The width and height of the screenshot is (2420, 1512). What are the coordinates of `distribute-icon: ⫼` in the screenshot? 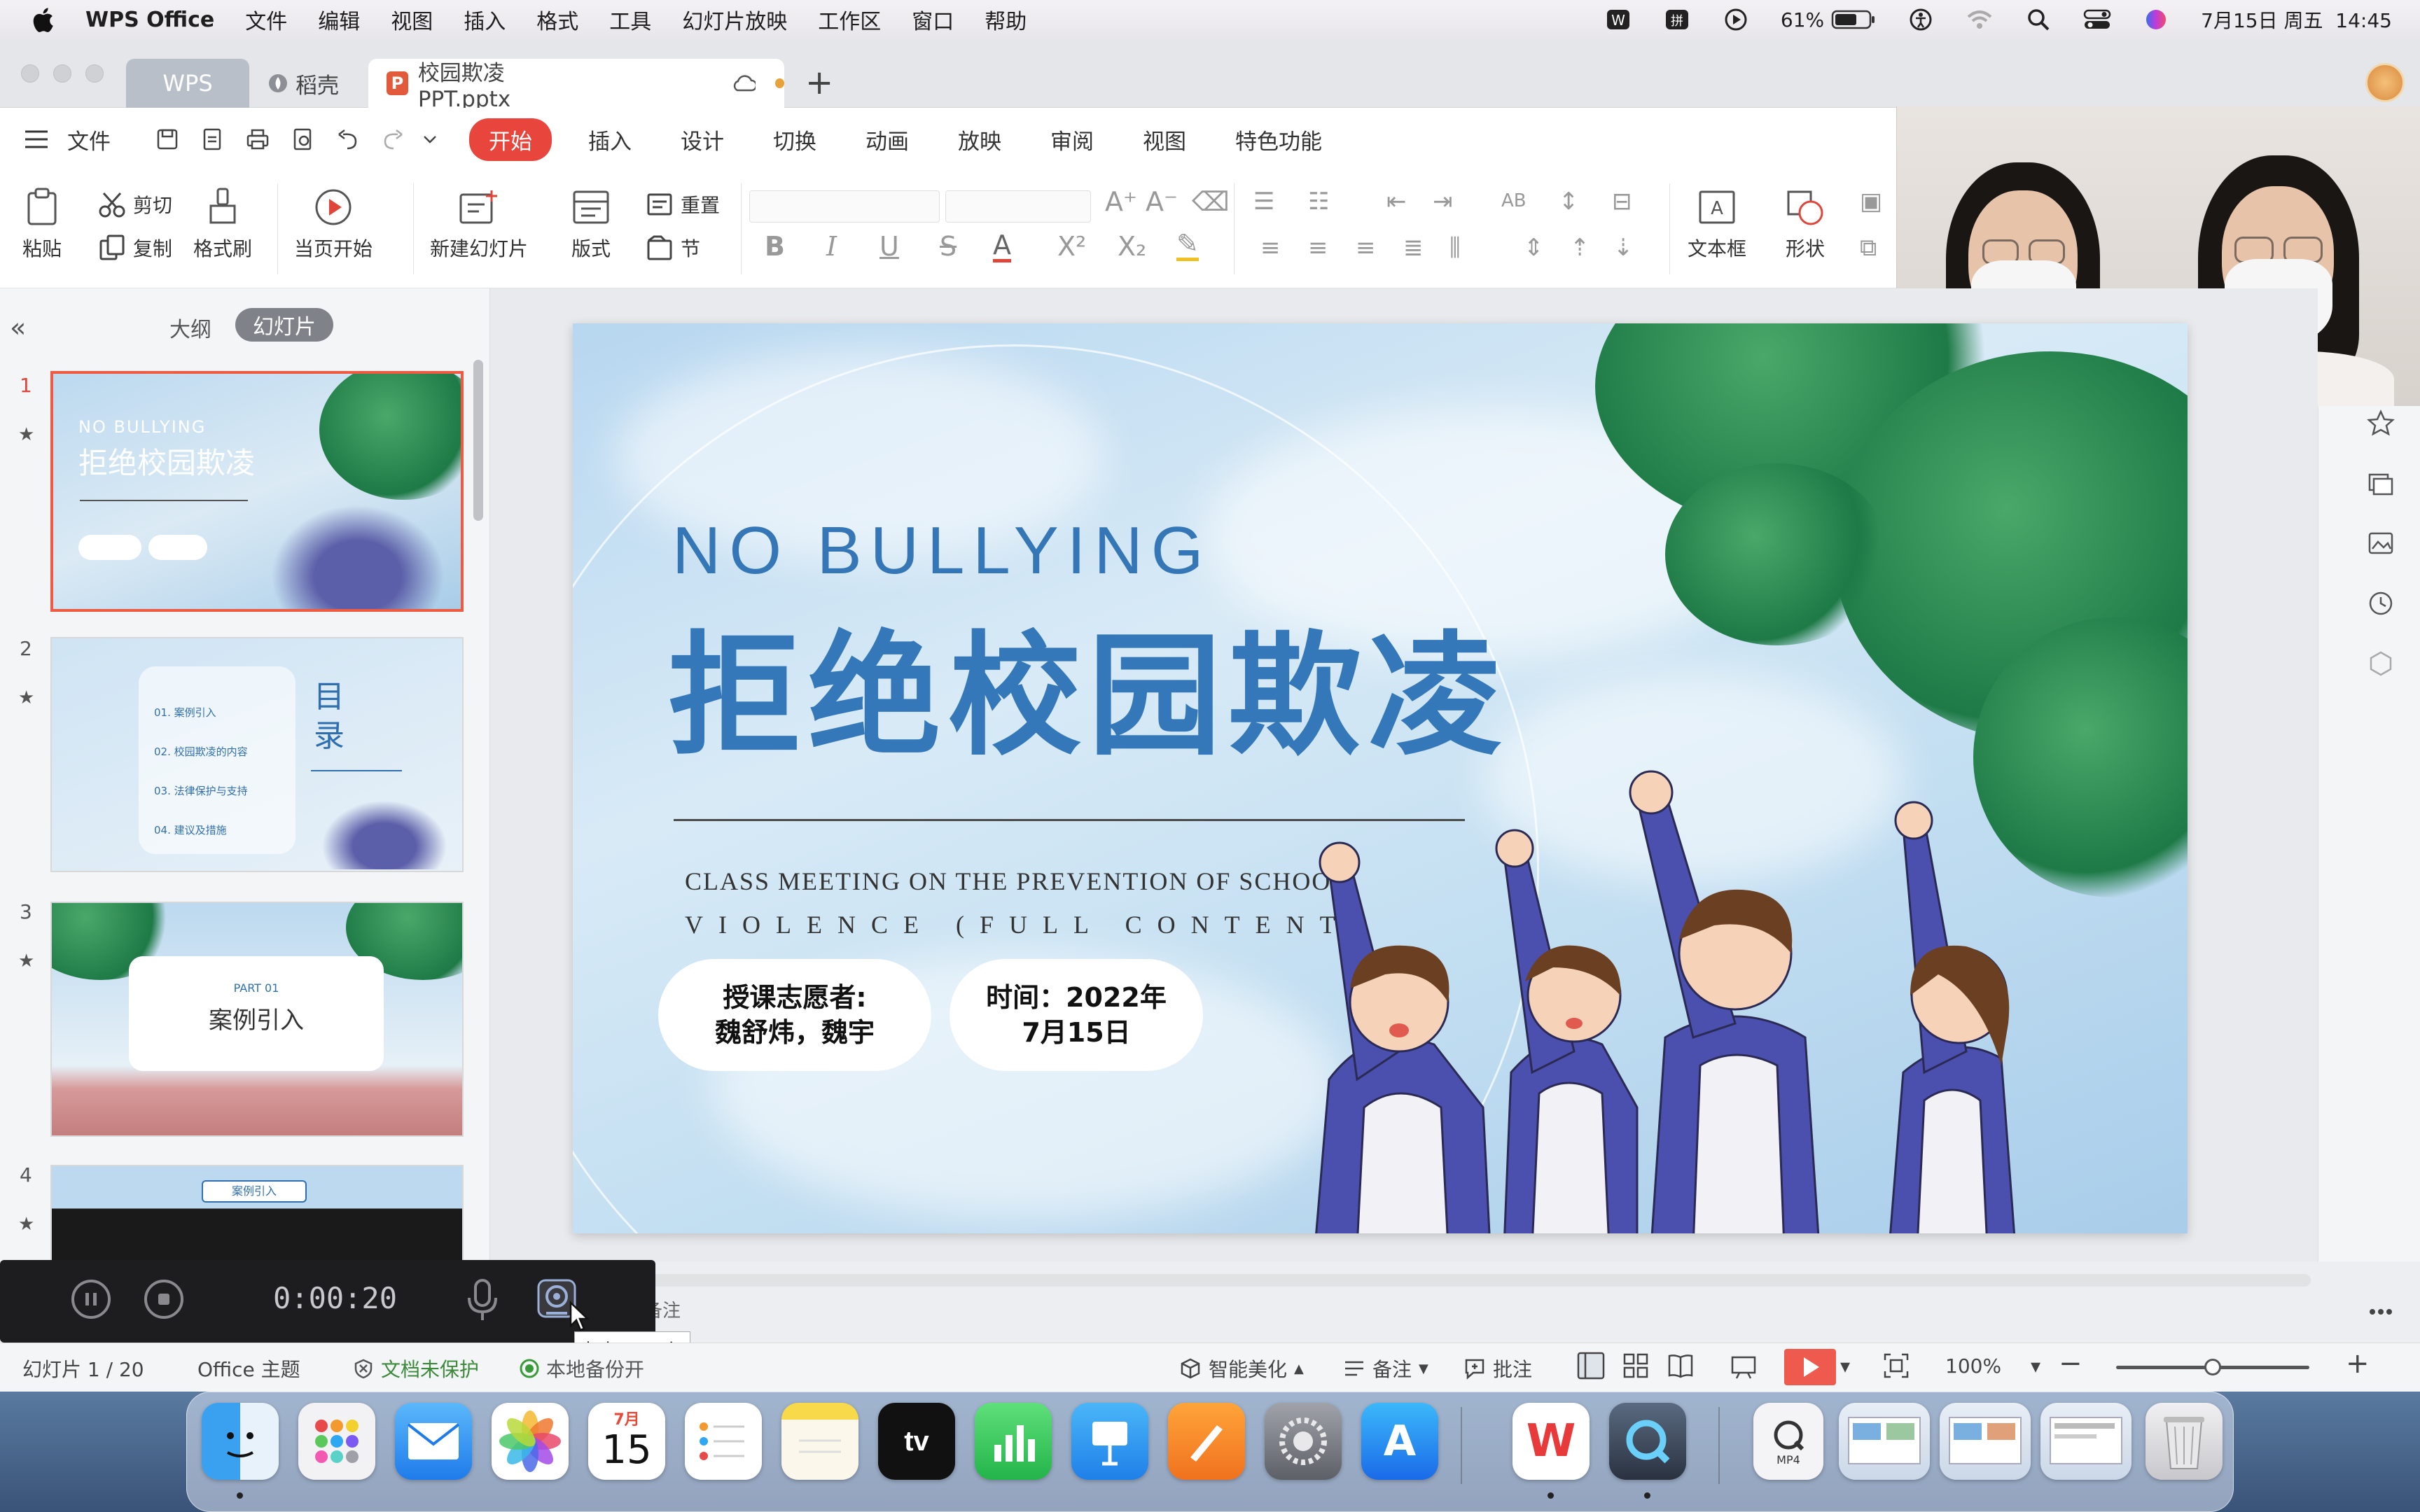 It's located at (1455, 248).